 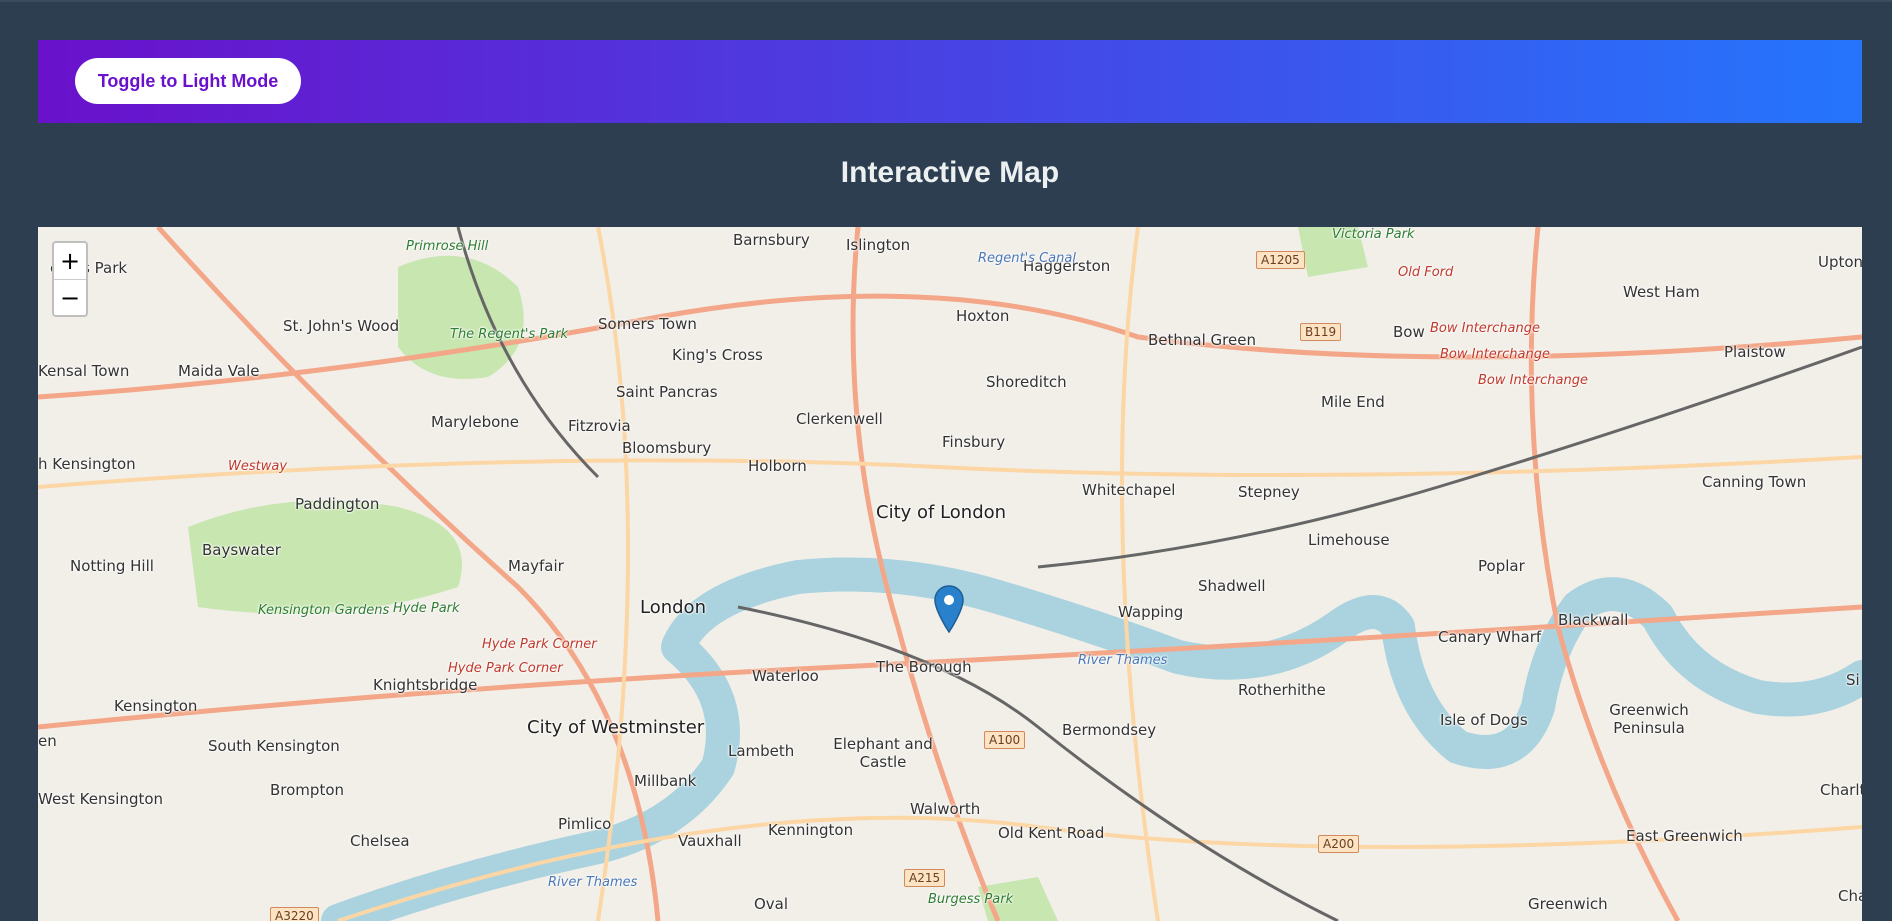 I want to click on zoom-control: + −, so click(x=70, y=279).